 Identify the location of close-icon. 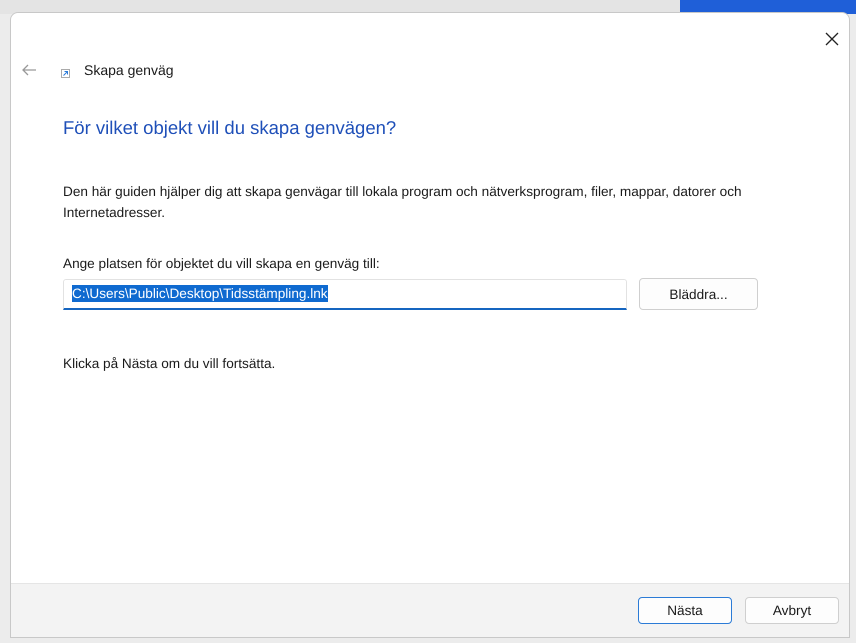
(832, 39).